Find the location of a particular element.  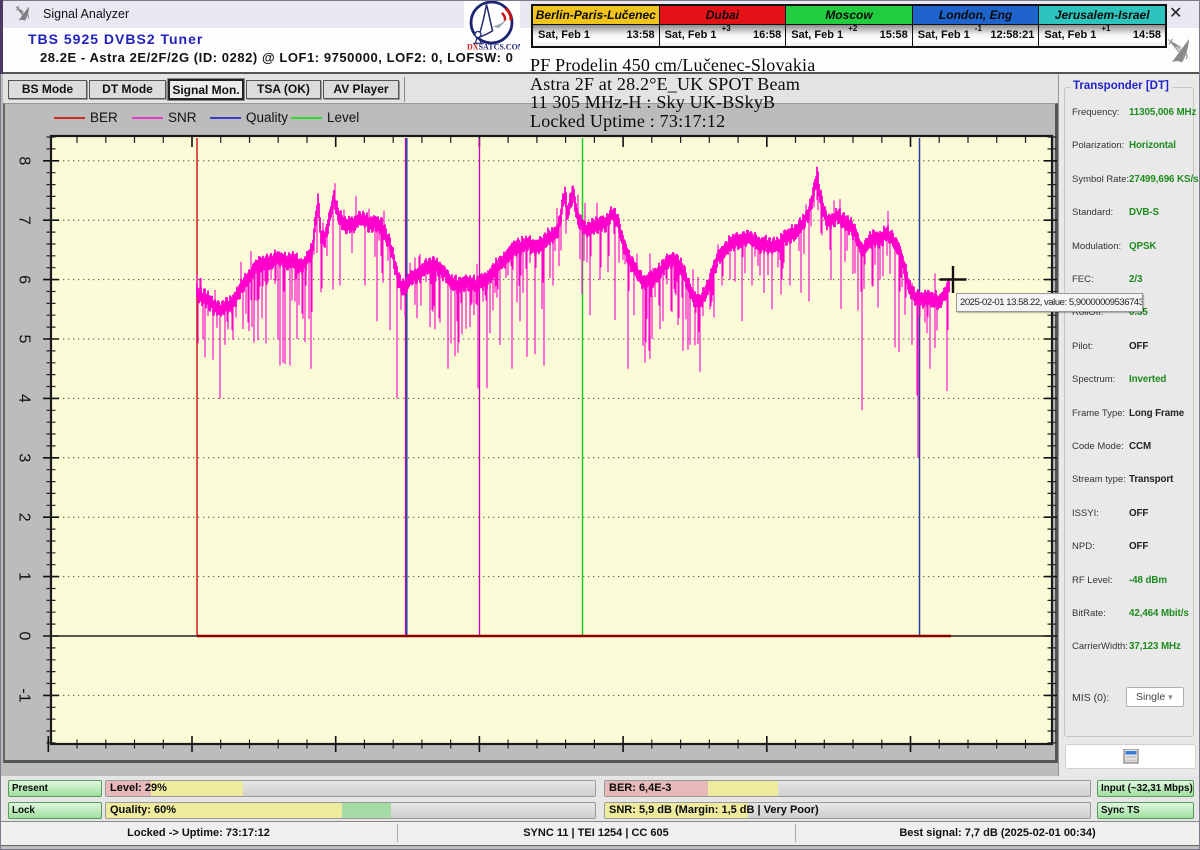

svg-text: SATCS.COM is located at coordinates (499, 47).